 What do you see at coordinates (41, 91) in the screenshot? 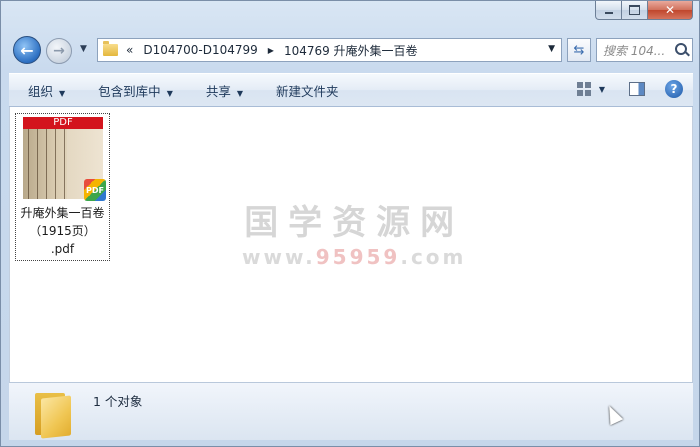
I see `organize-label: 组织` at bounding box center [41, 91].